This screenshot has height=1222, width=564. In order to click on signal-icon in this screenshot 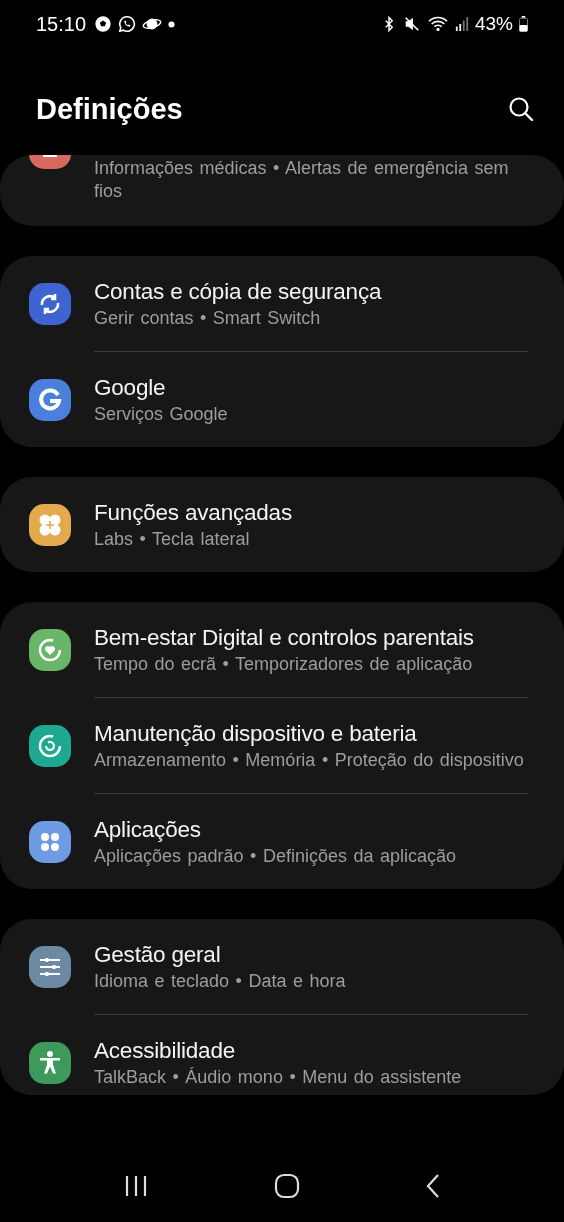, I will do `click(461, 24)`.